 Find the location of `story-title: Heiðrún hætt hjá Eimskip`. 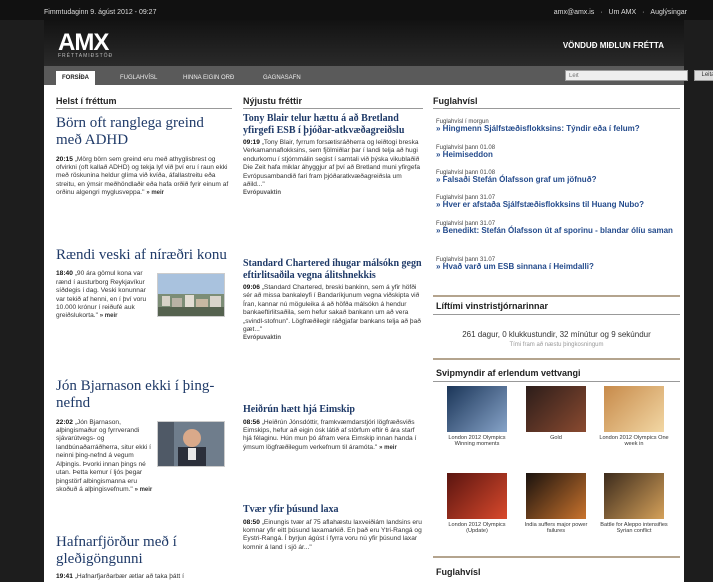

story-title: Heiðrún hætt hjá Eimskip is located at coordinates (333, 410).